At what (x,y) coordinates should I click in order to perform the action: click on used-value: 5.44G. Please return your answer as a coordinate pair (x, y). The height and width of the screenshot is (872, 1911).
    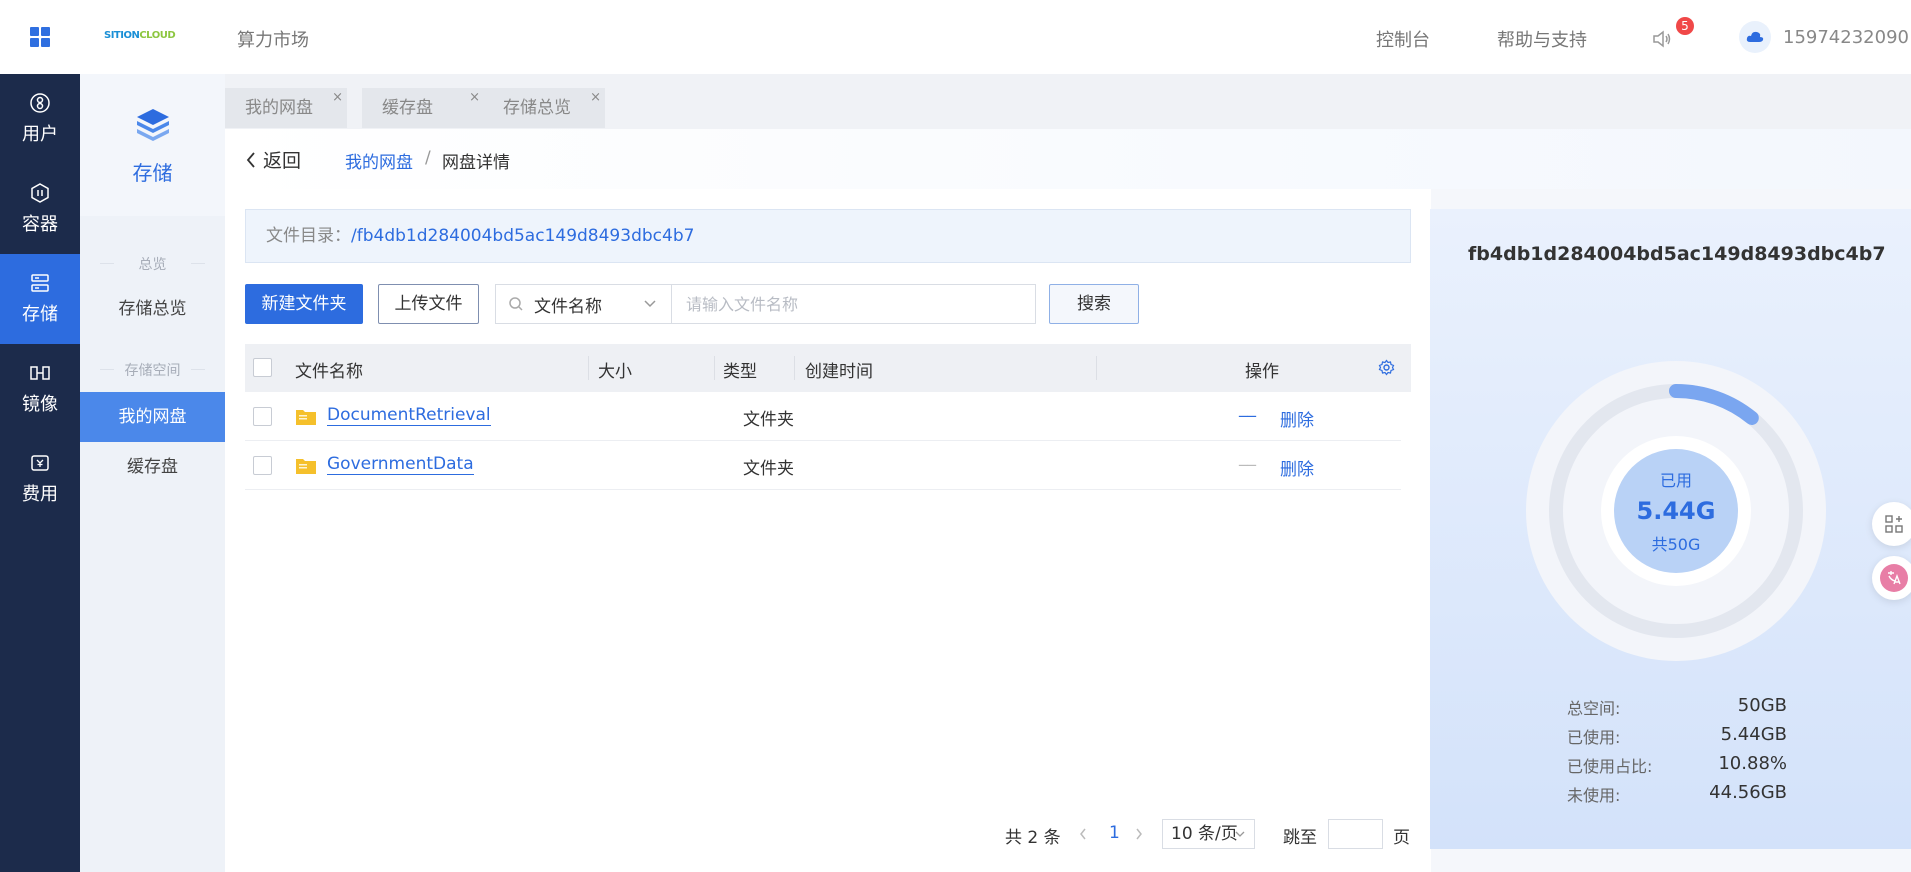
    Looking at the image, I should click on (1676, 511).